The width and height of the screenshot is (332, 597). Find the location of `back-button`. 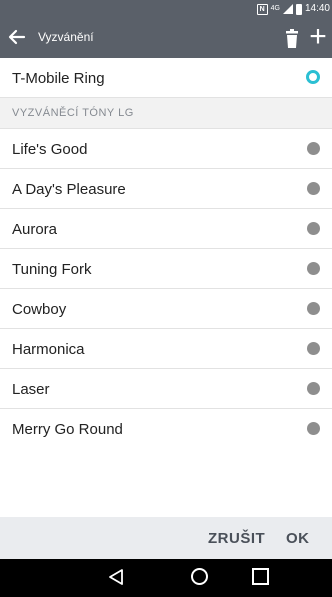

back-button is located at coordinates (18, 37).